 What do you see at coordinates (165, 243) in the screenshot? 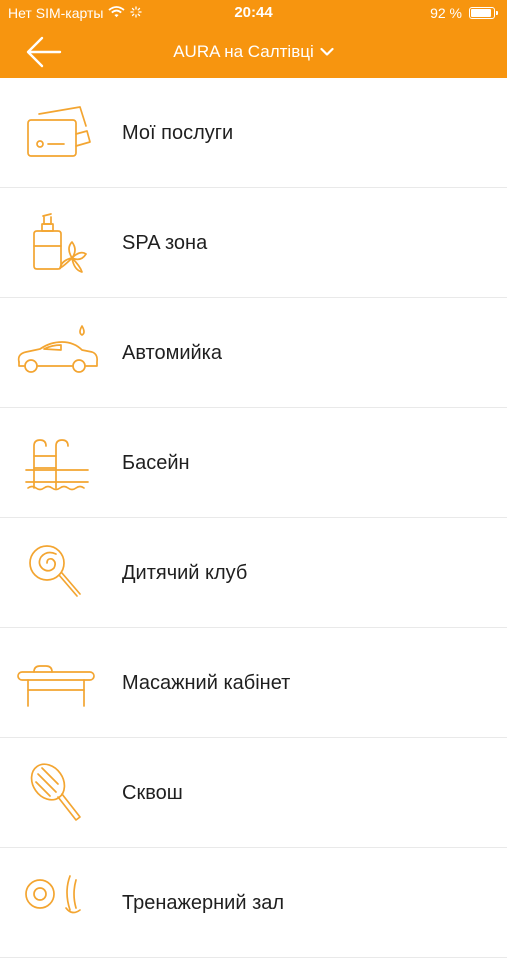
I see `list-item-label: SPA зона` at bounding box center [165, 243].